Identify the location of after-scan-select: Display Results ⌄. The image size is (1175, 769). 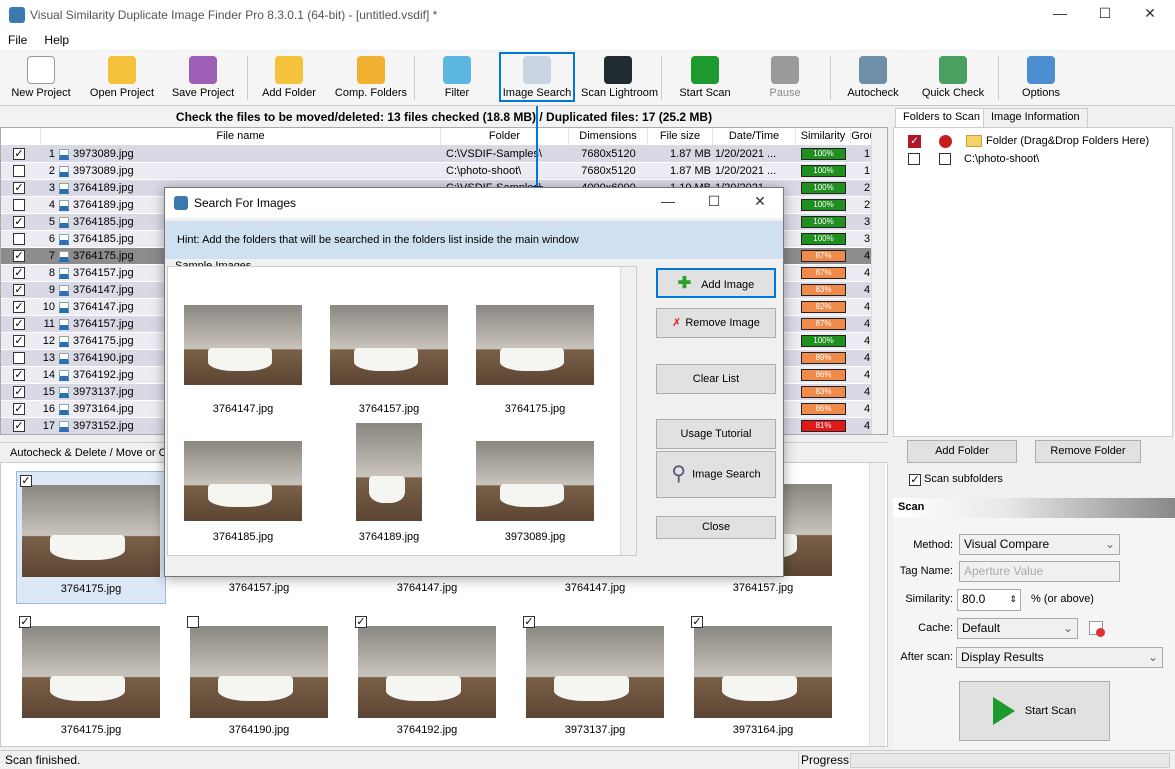
(1059, 657).